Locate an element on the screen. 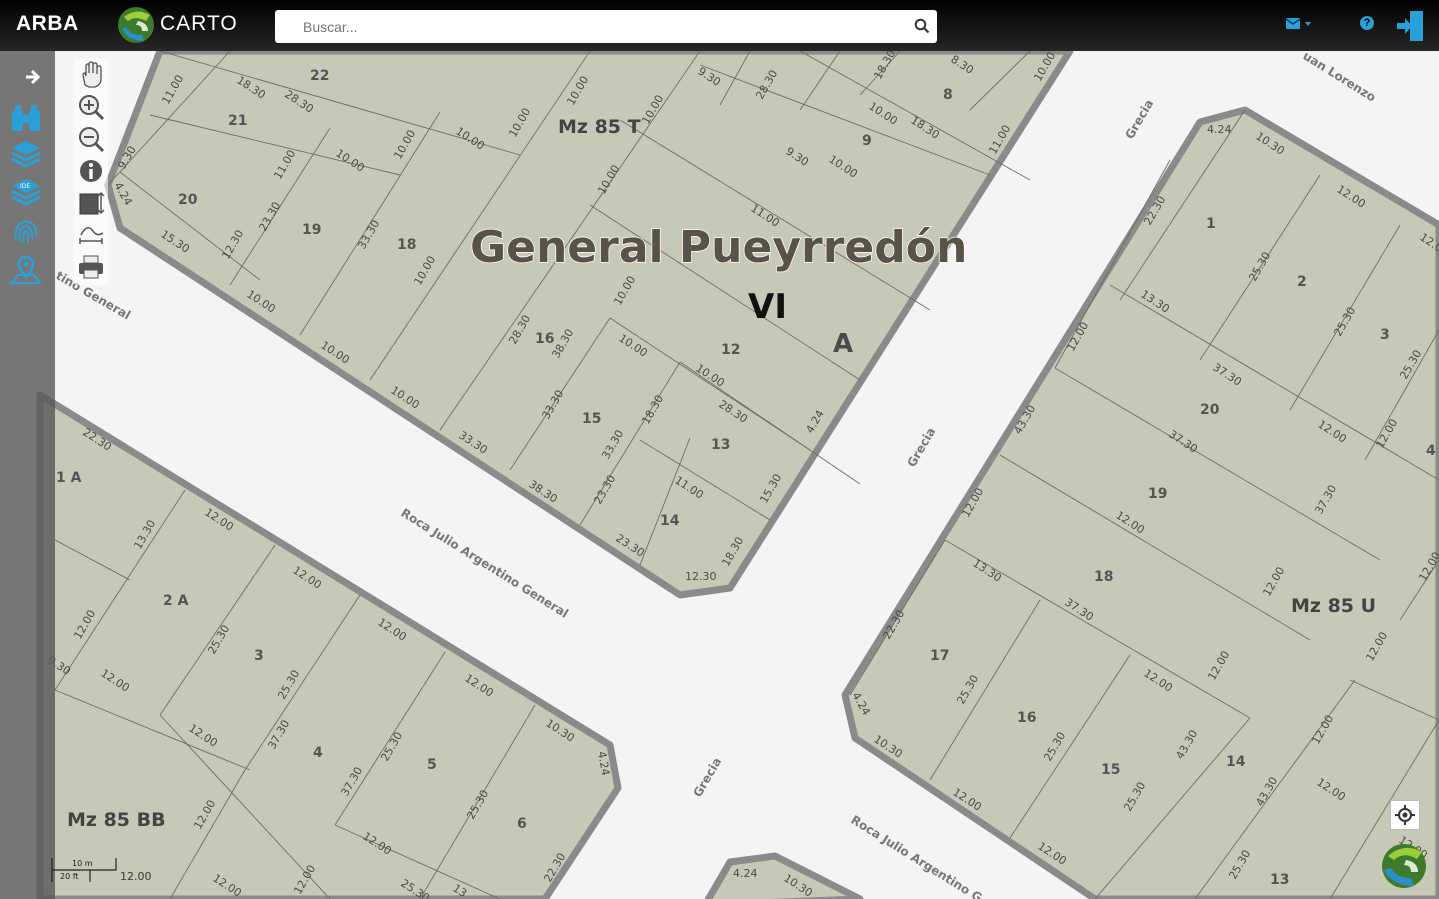 The image size is (1439, 899). carto-brand: CARTO is located at coordinates (199, 23).